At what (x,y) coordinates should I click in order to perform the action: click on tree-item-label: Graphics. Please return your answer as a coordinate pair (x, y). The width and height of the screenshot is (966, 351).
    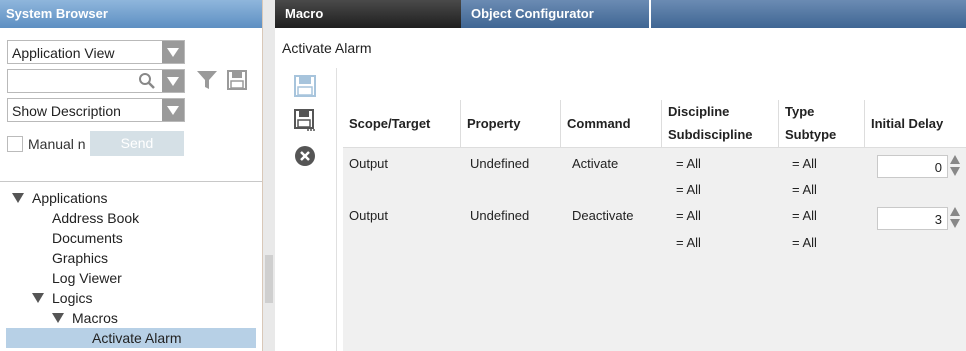
    Looking at the image, I should click on (80, 258).